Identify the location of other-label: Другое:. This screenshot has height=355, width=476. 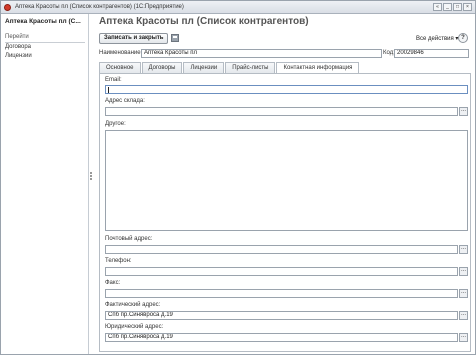
(115, 124).